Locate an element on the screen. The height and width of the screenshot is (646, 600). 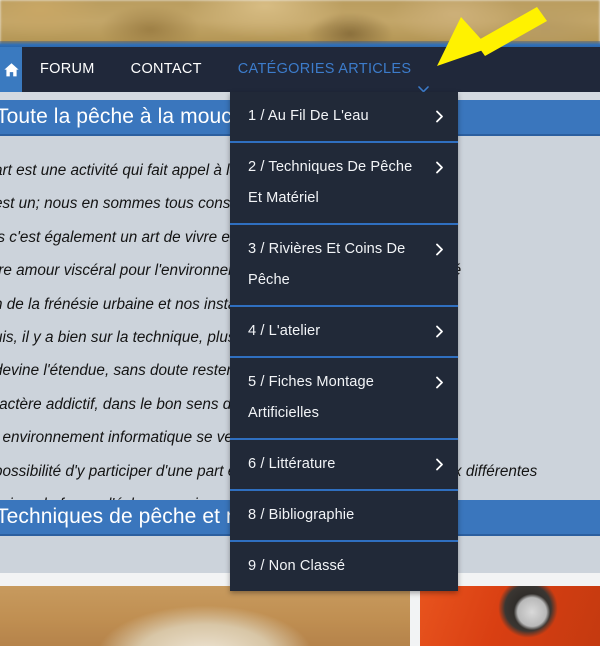
dropdown-item-5: 5 / Fiches Montage Artificielles is located at coordinates (344, 399).